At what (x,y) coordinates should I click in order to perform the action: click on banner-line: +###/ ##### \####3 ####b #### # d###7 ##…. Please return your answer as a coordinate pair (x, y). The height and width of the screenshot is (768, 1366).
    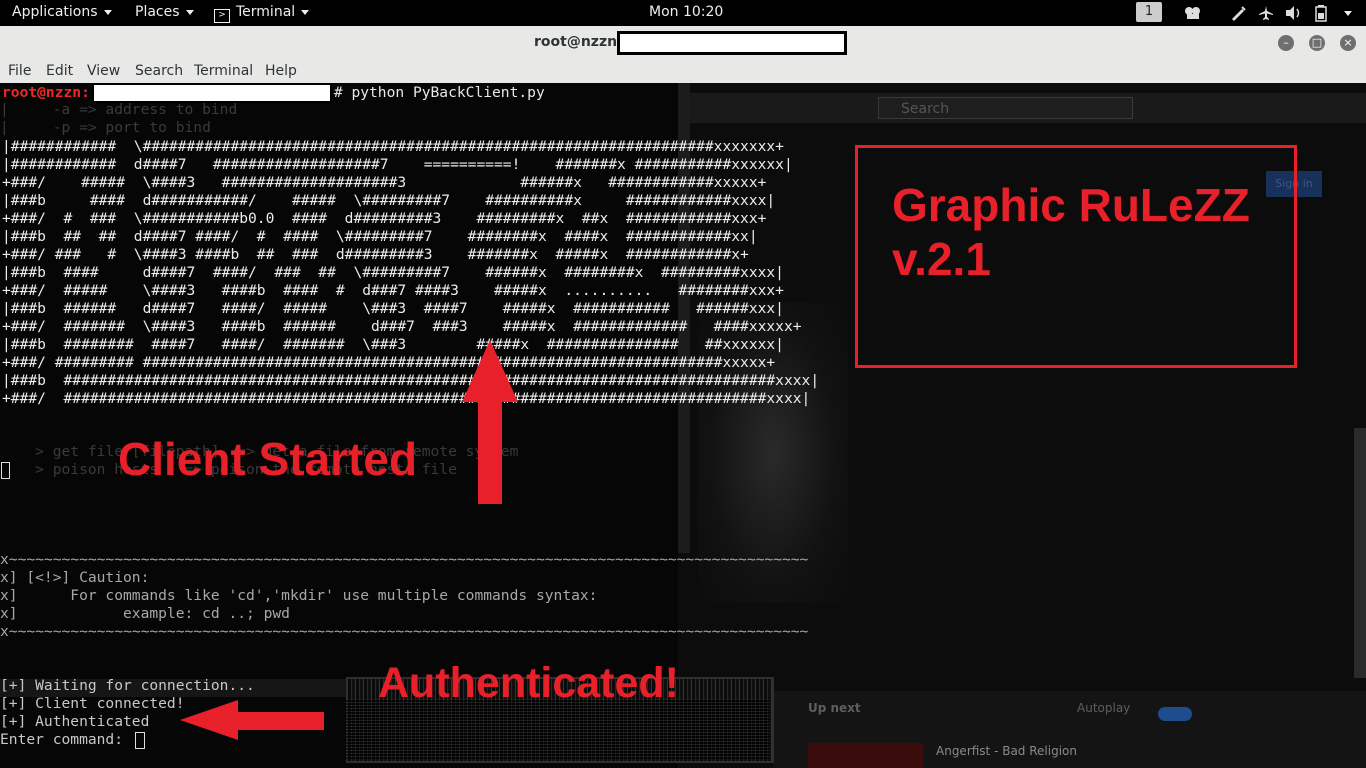
    Looking at the image, I should click on (393, 290).